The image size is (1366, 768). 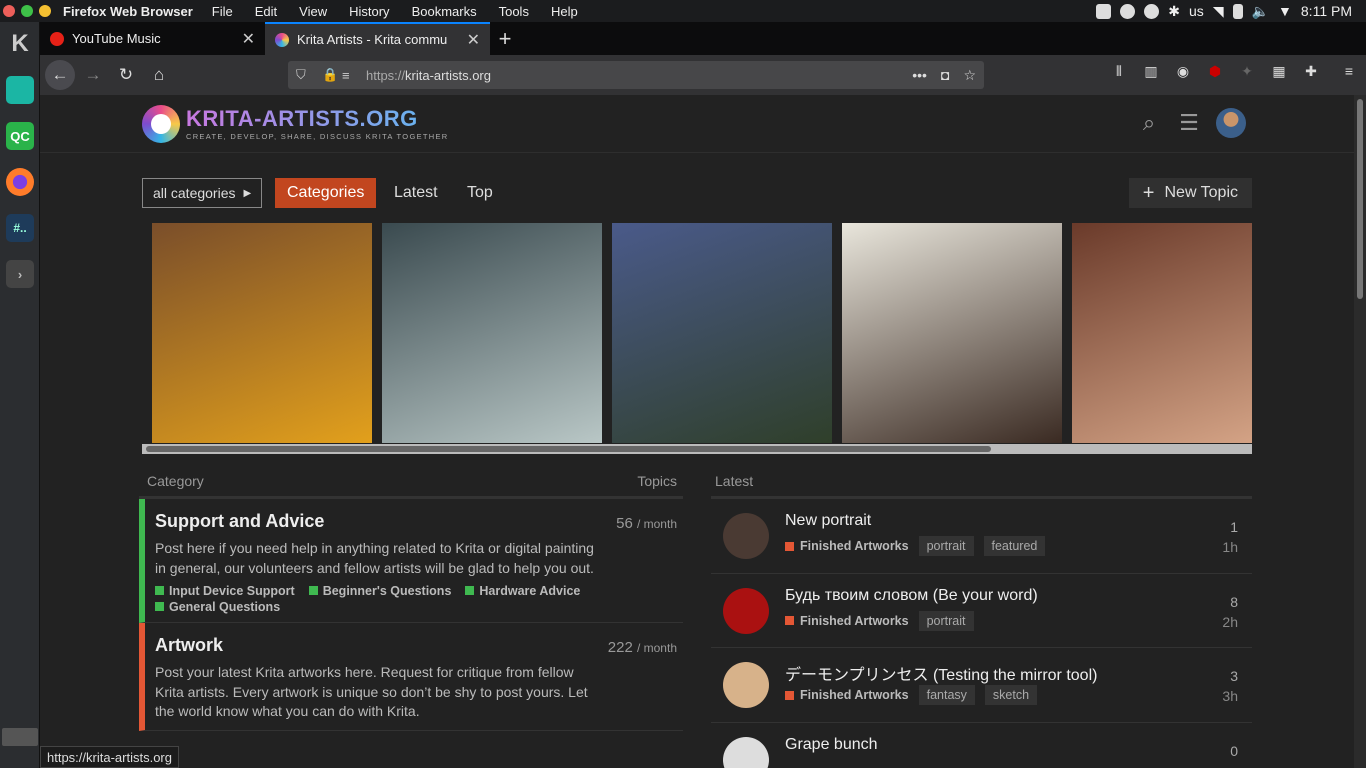 I want to click on firefox-icon, so click(x=20, y=182).